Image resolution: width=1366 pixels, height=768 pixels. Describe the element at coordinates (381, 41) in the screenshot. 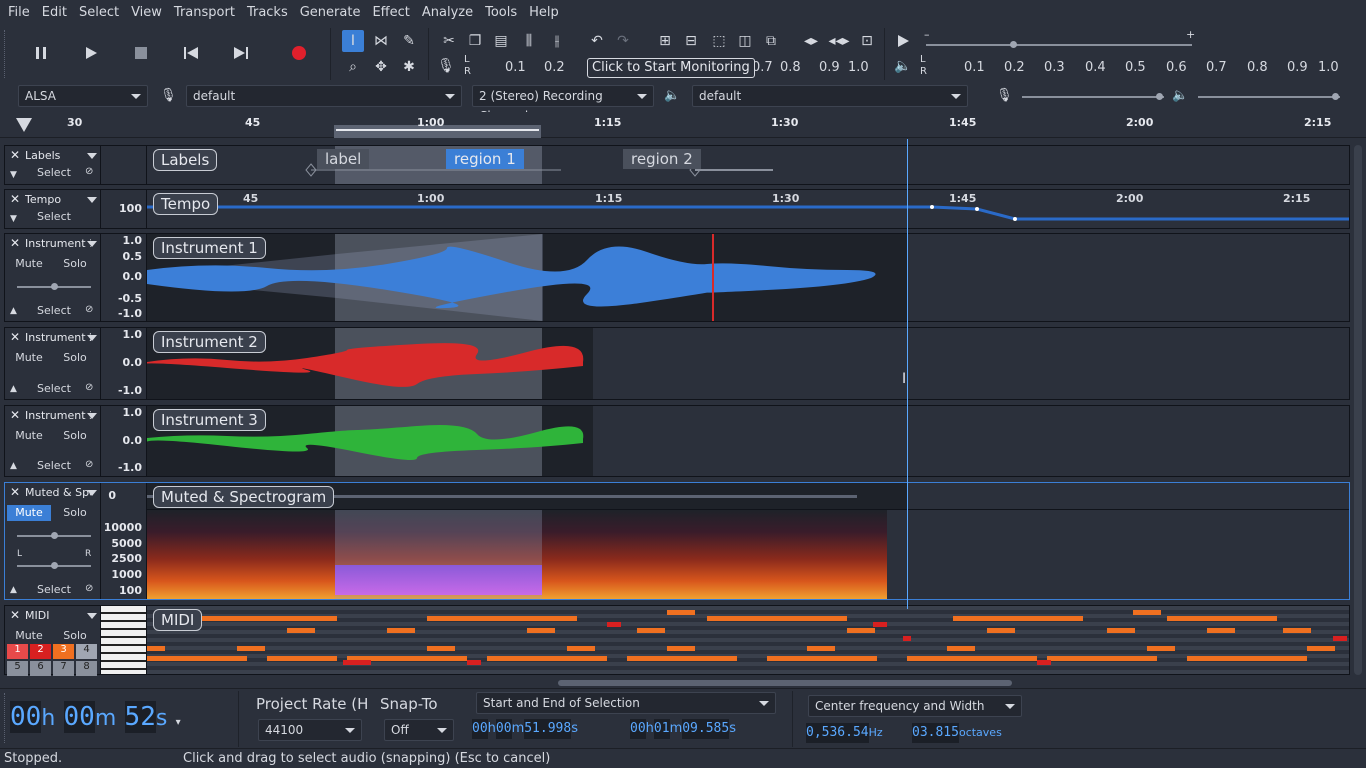

I see `envelope-tool-button: ⋈` at that location.